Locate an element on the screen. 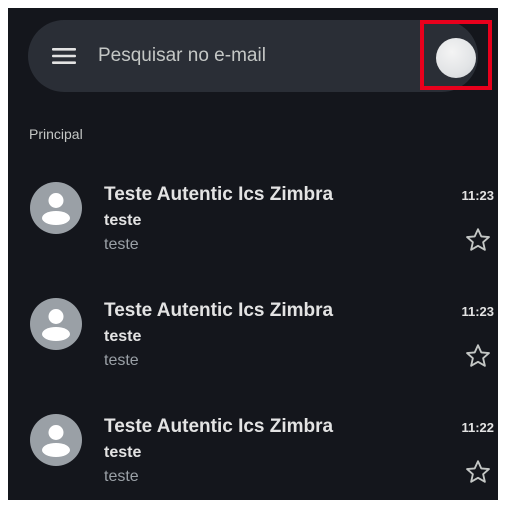  email-time: 11:22 is located at coordinates (477, 427).